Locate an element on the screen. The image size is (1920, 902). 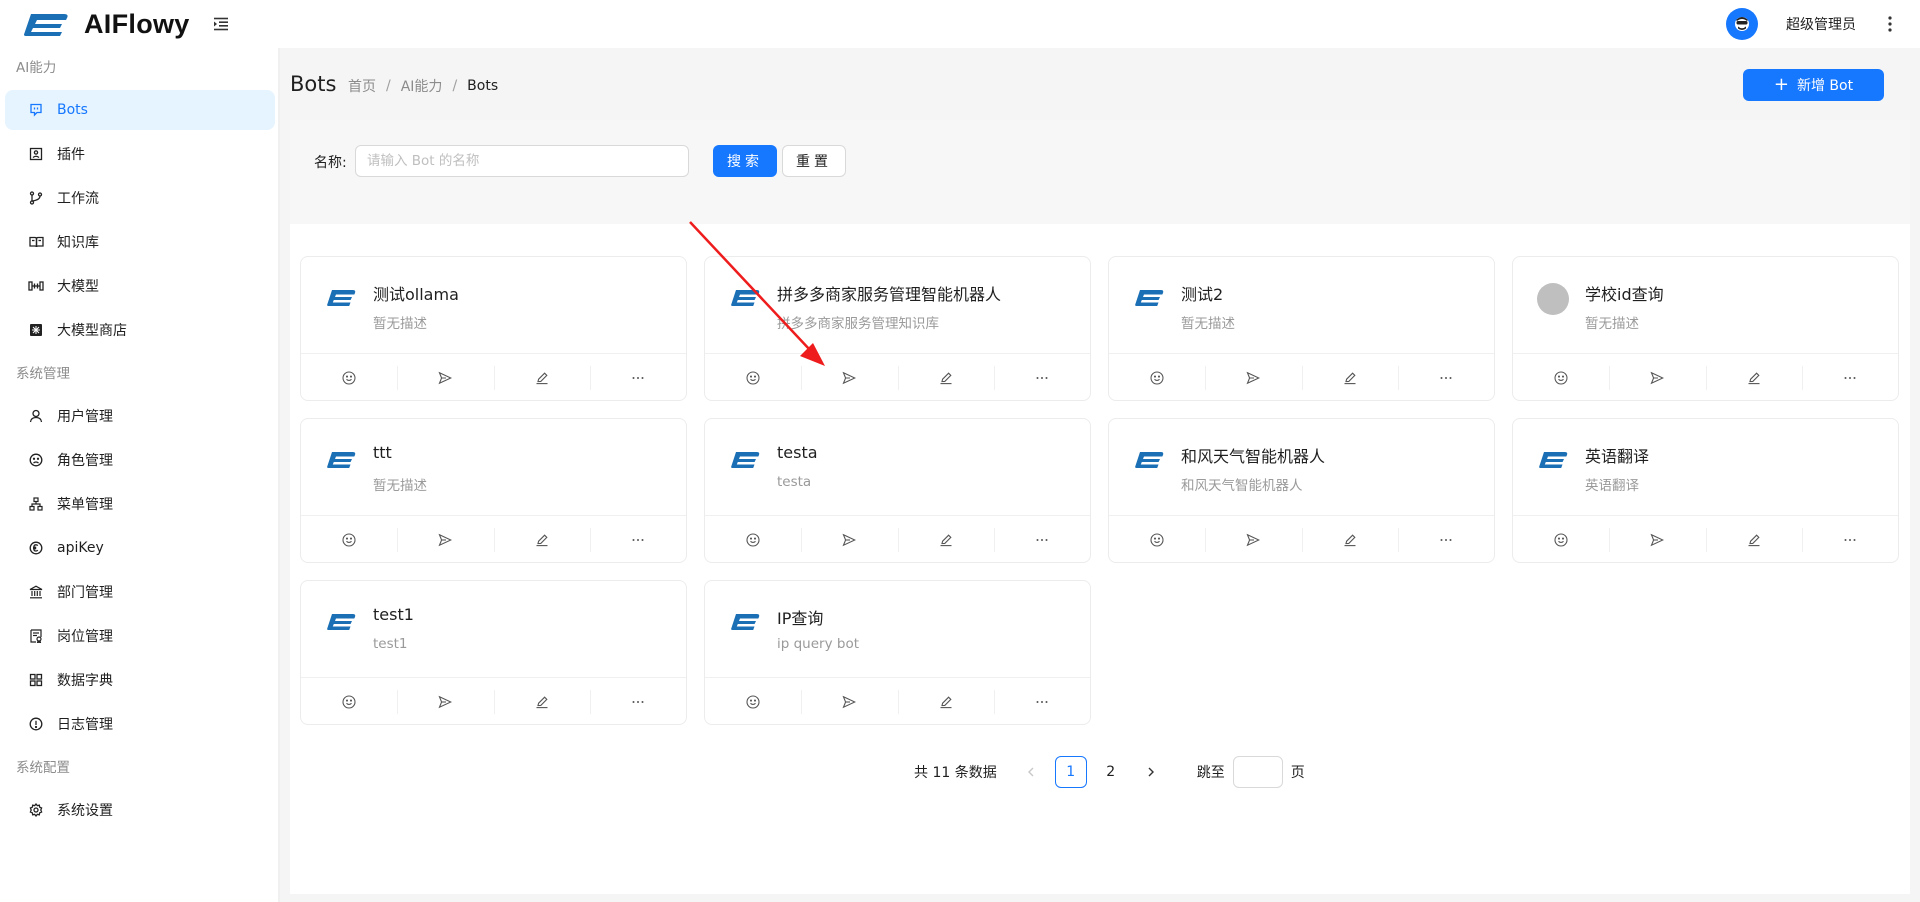
bot-card-body: 和风天气智能机器人 和风天气智能机器人 is located at coordinates (1301, 467).